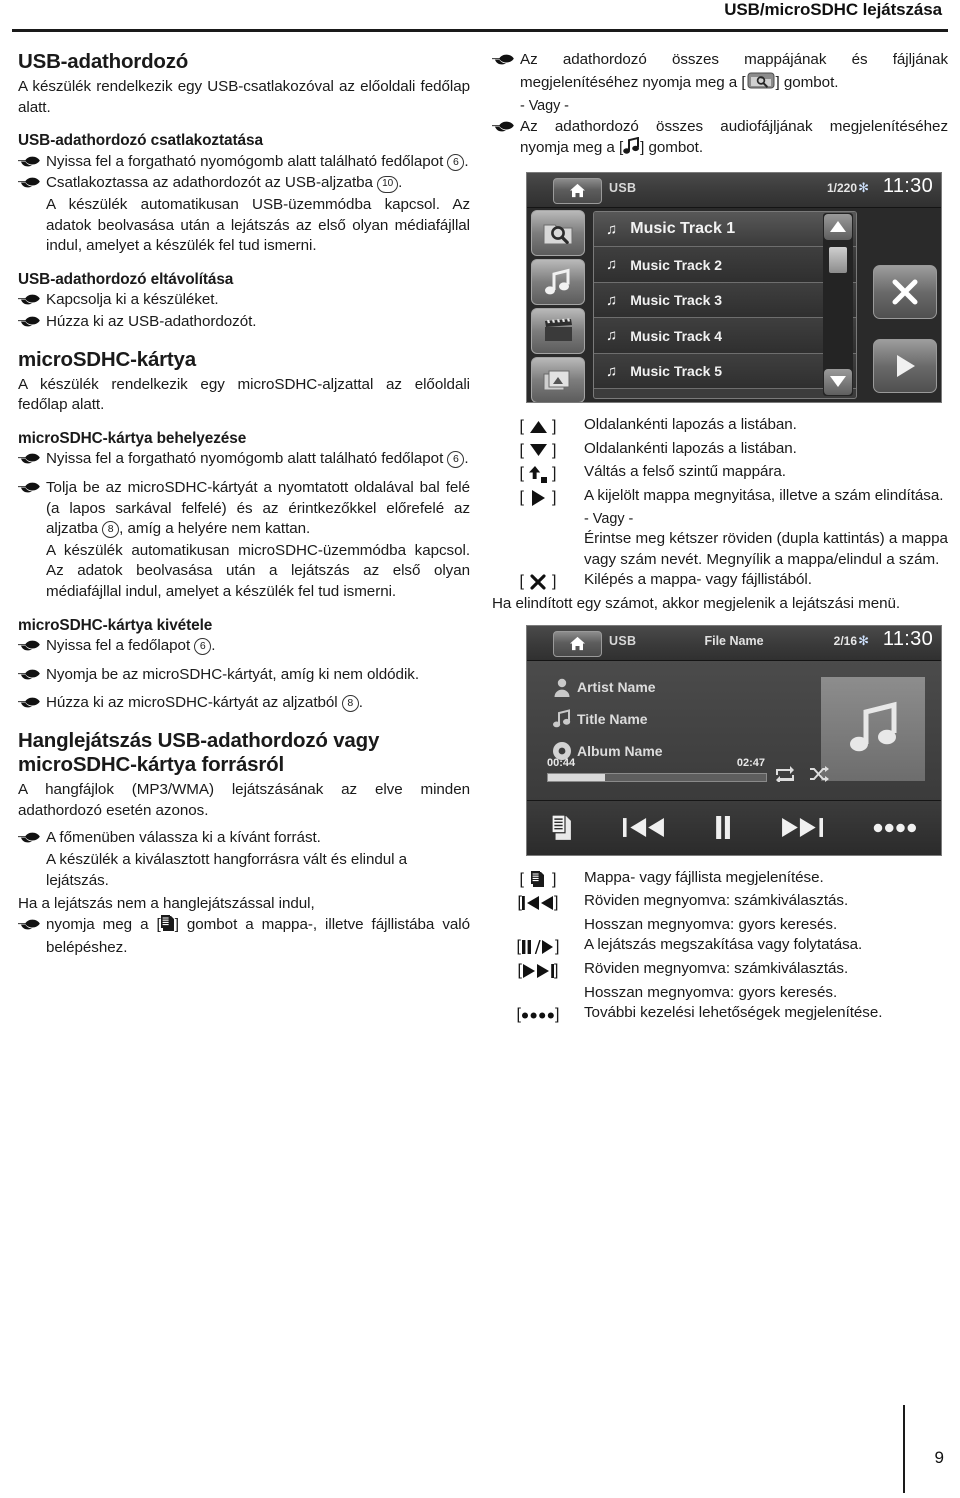  I want to click on shuffle-icon, so click(820, 773).